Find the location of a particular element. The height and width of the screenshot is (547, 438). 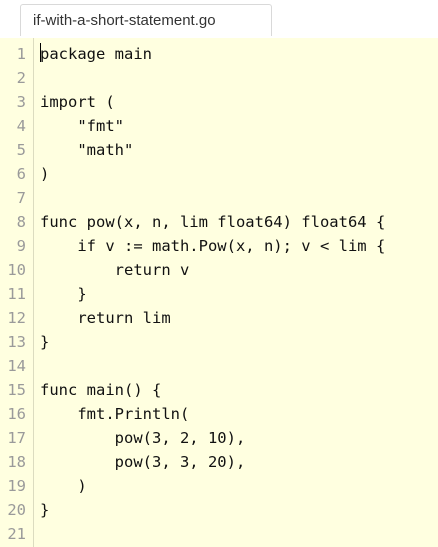

line-number: 1 is located at coordinates (21, 54).